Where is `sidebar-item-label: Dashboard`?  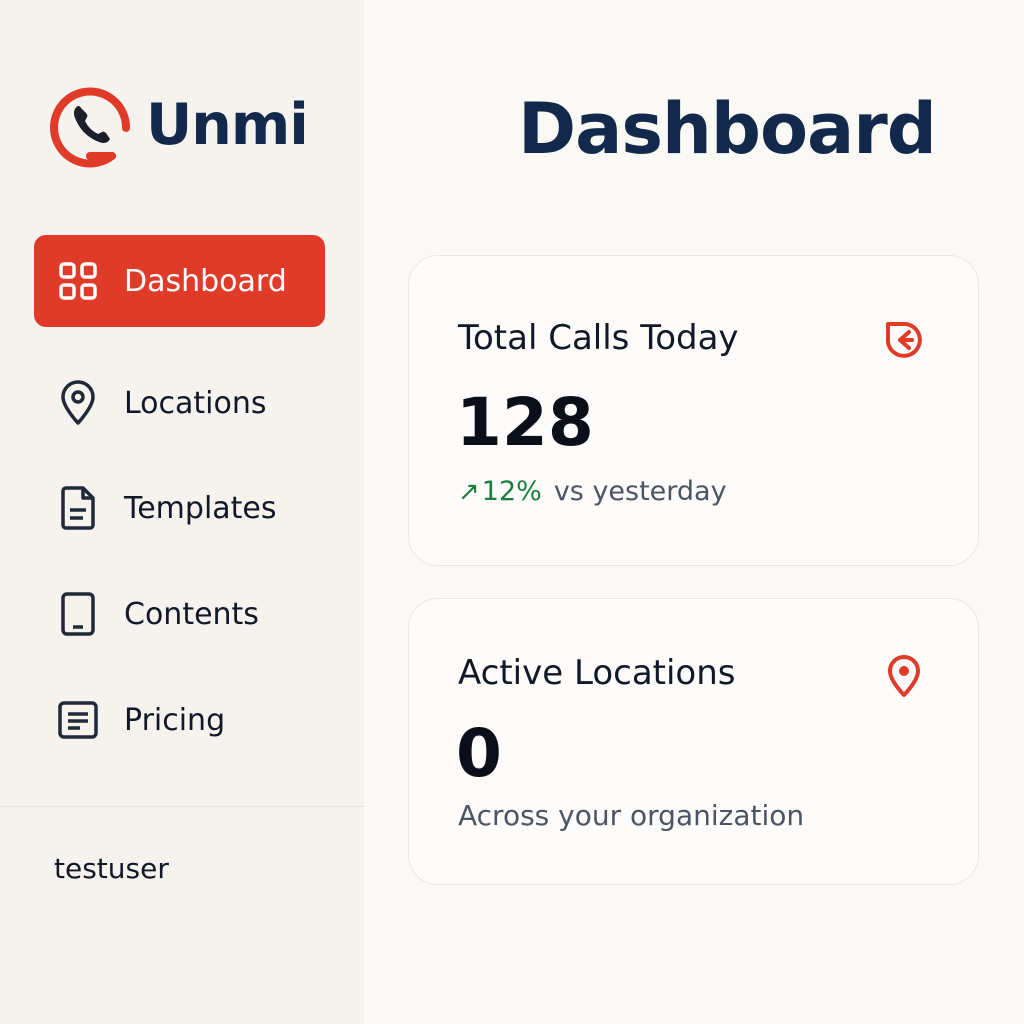 sidebar-item-label: Dashboard is located at coordinates (205, 281).